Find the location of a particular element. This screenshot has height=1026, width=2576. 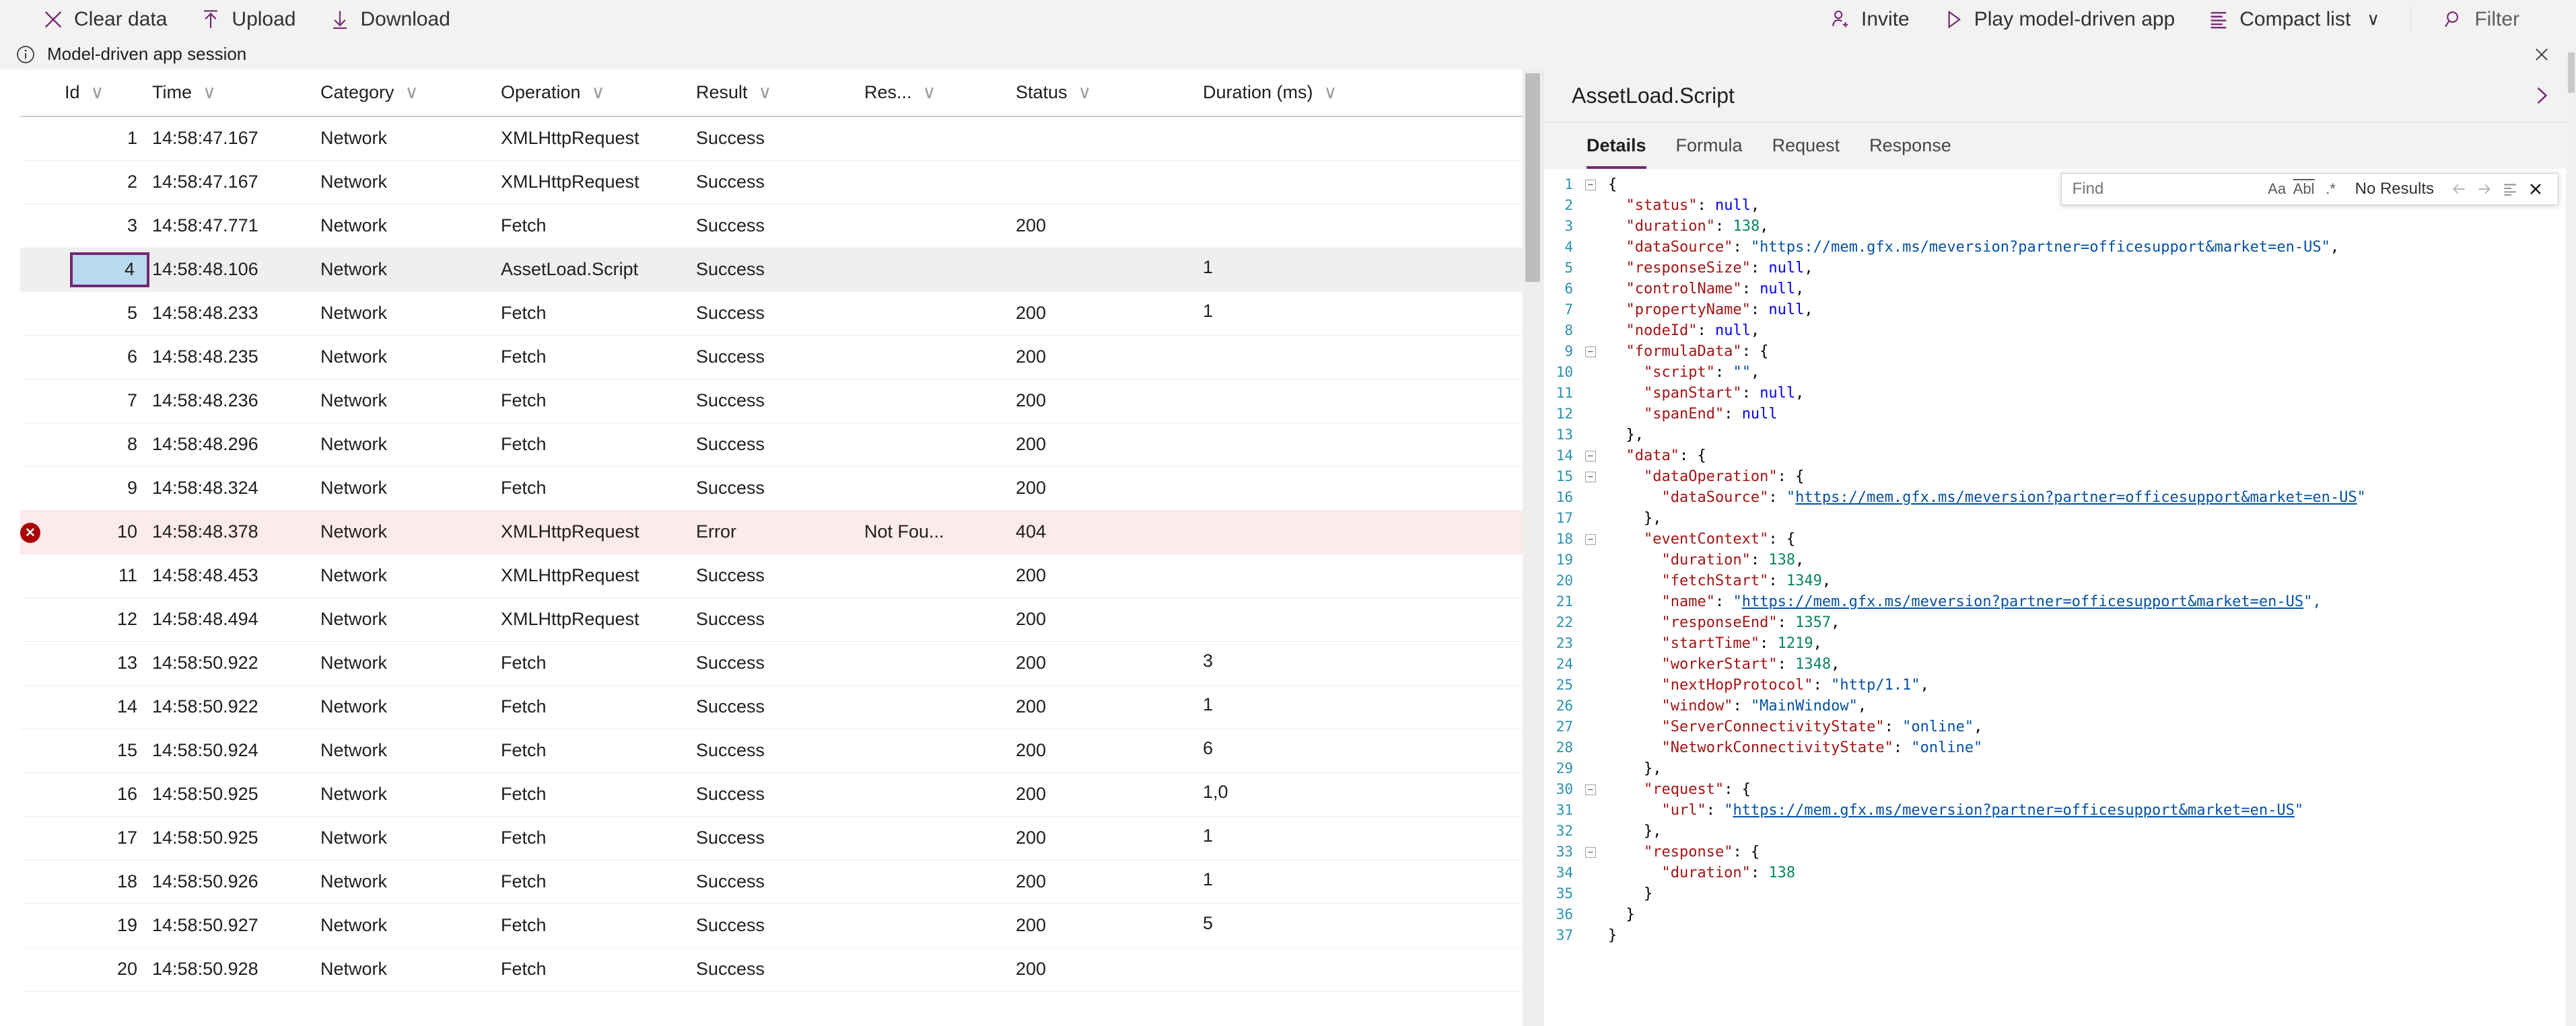

id-value: 6 is located at coordinates (105, 357).